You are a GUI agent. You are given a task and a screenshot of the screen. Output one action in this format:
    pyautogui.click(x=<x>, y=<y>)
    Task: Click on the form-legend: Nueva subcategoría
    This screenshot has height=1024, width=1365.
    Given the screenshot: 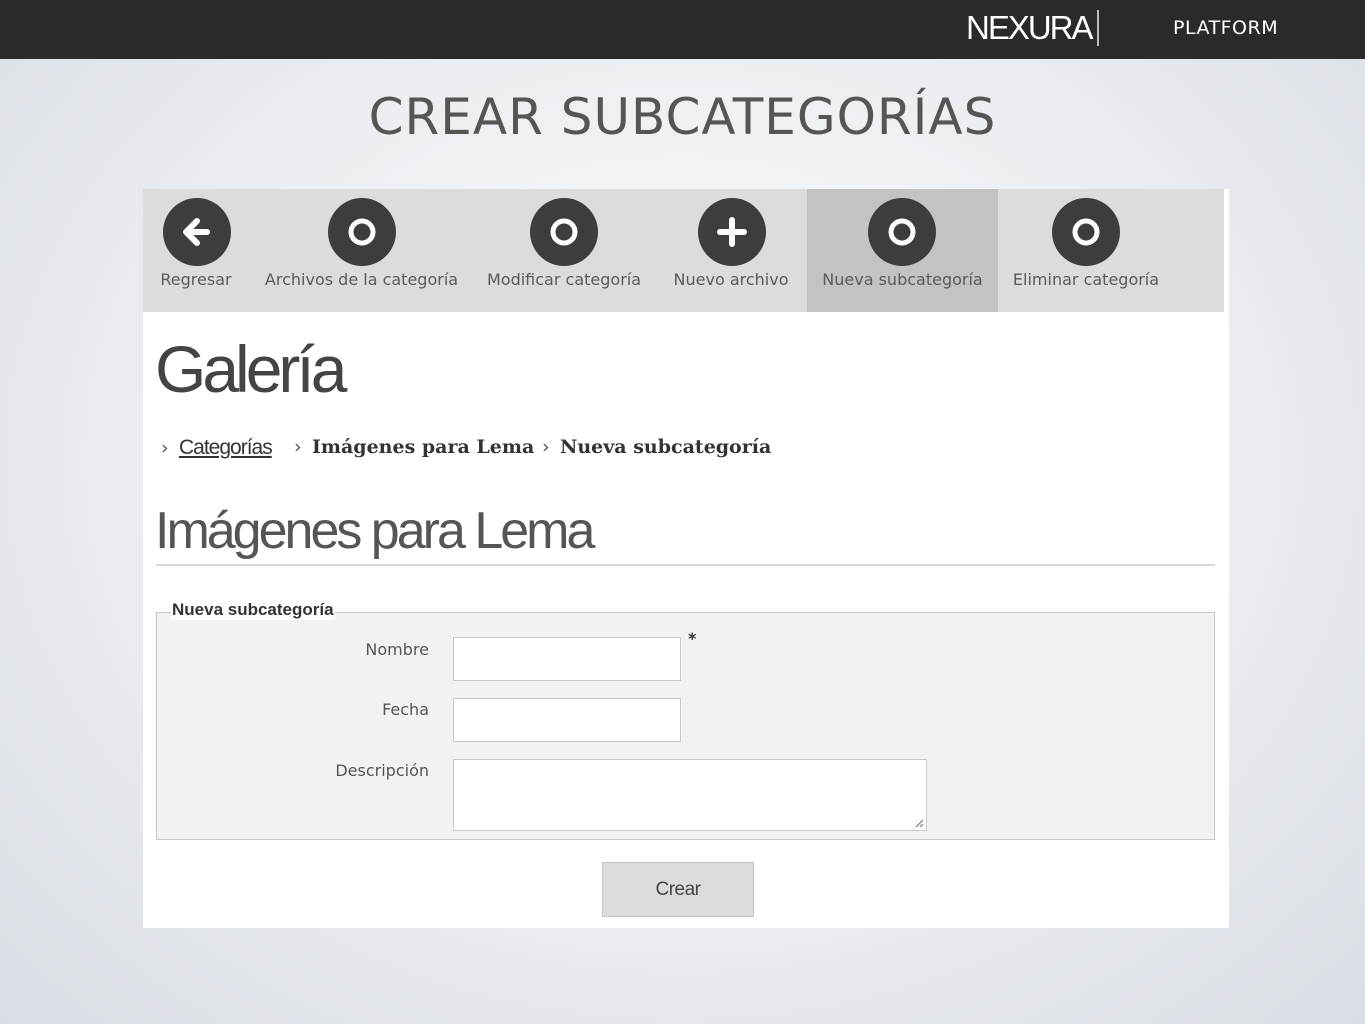 What is the action you would take?
    pyautogui.click(x=253, y=610)
    